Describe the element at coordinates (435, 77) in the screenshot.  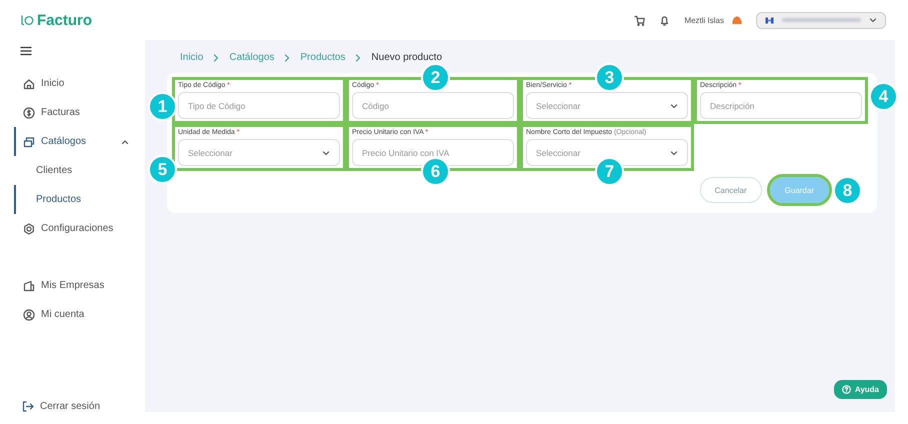
I see `callout-badge: 2` at that location.